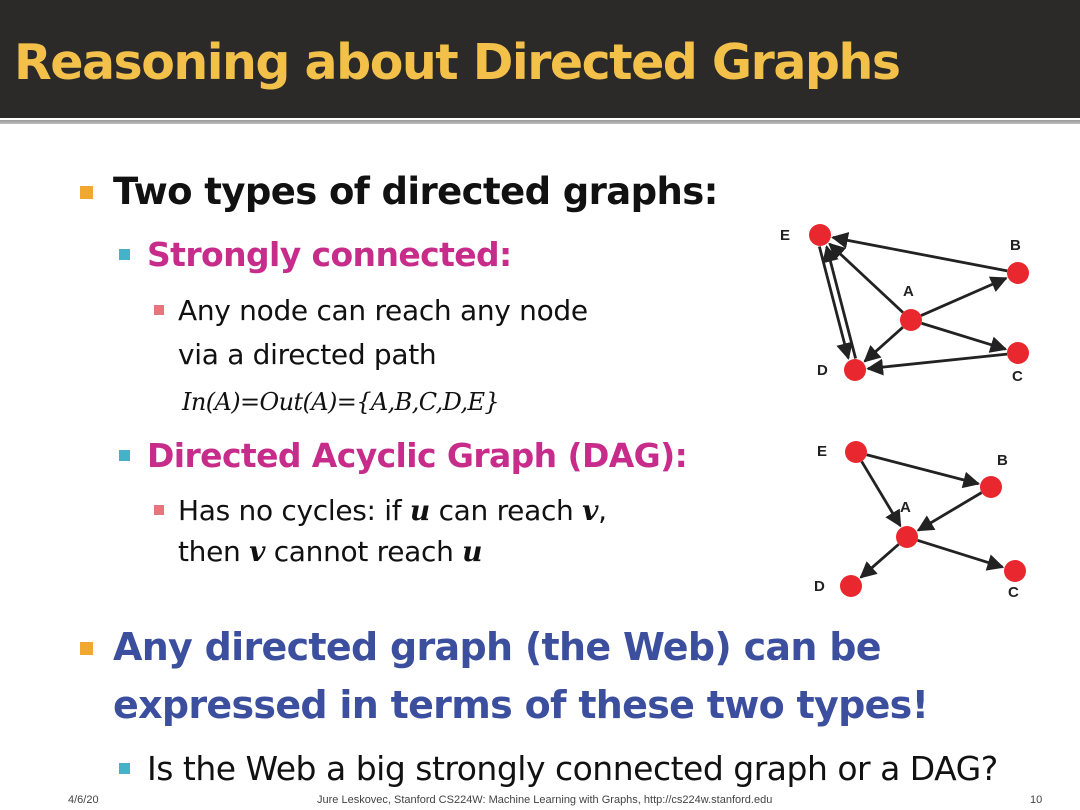  Describe the element at coordinates (307, 354) in the screenshot. I see `strong-desc-line2: via a directed path` at that location.